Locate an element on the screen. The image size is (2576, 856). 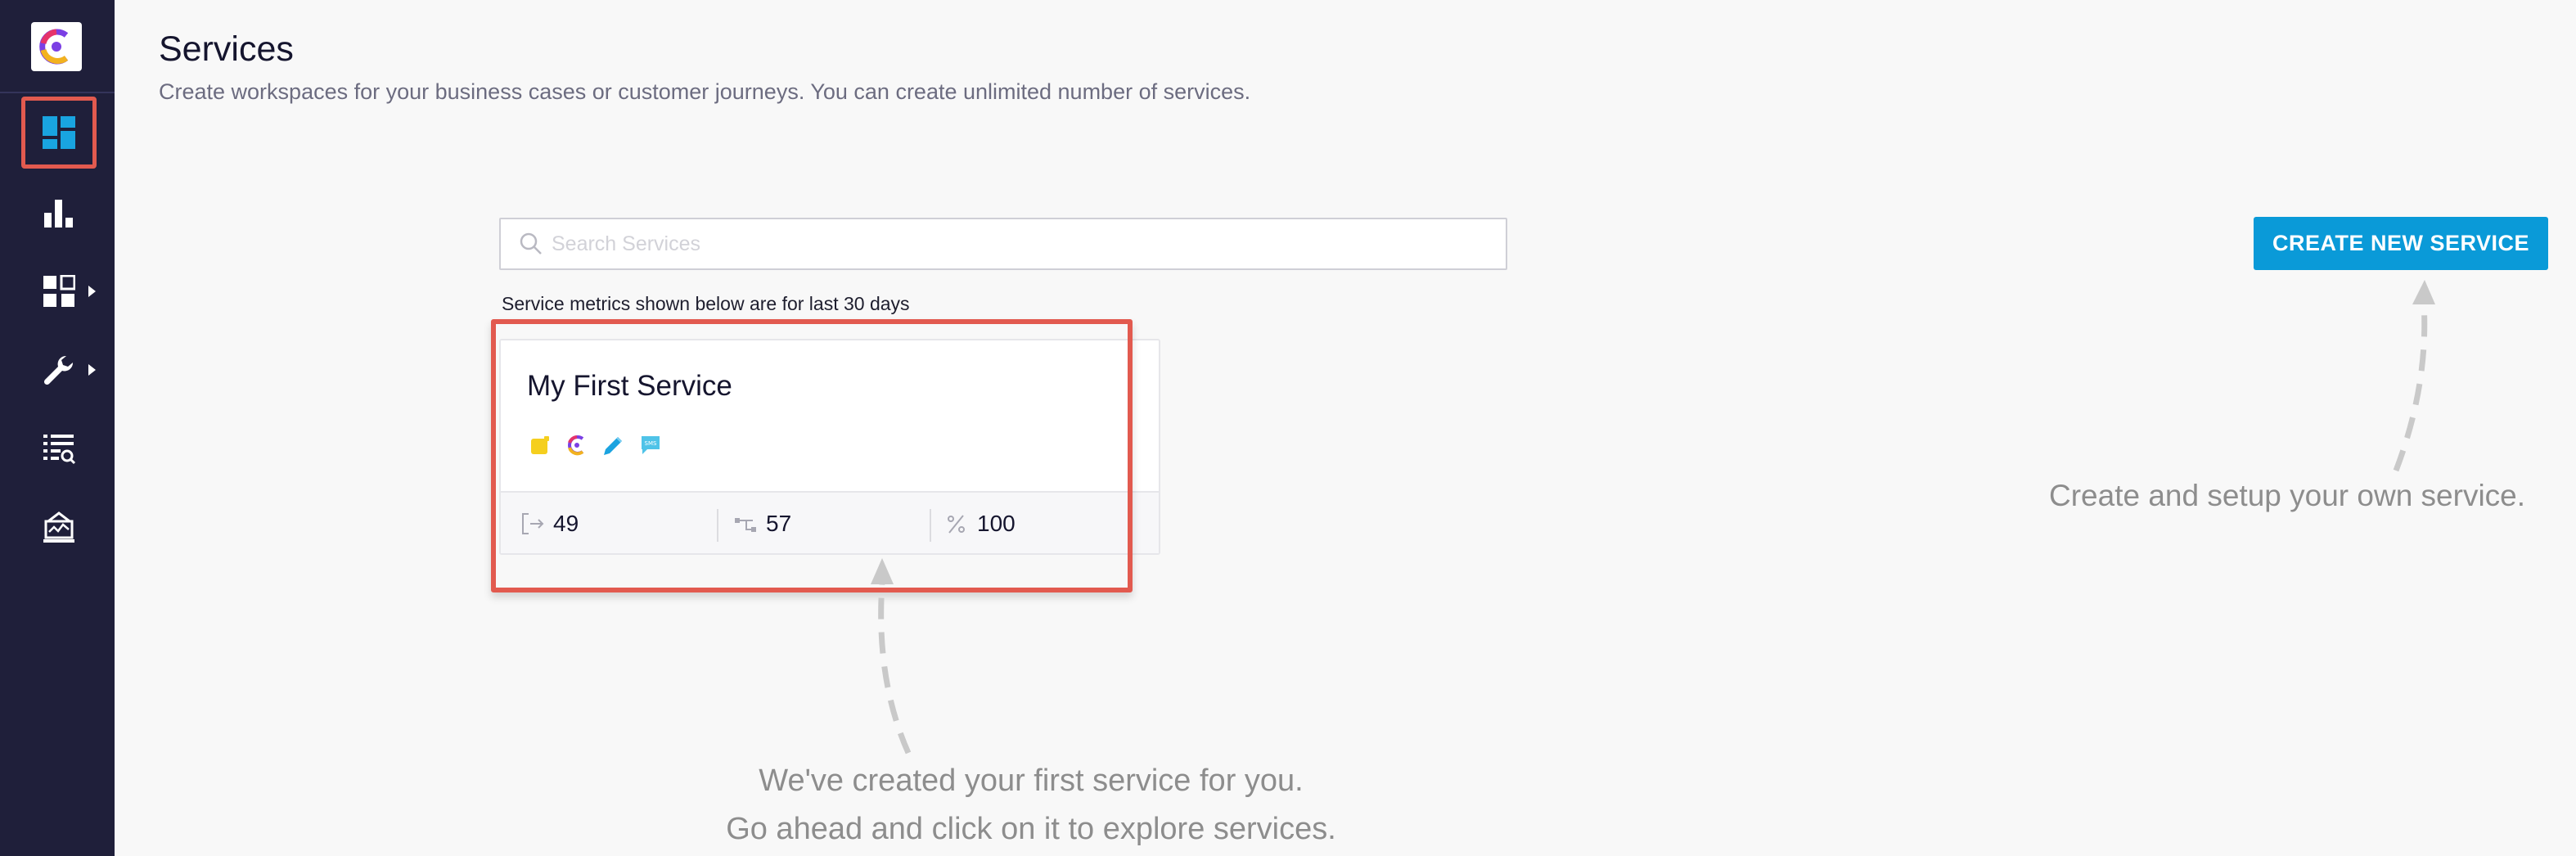
arrow-to-create-button is located at coordinates (2414, 376).